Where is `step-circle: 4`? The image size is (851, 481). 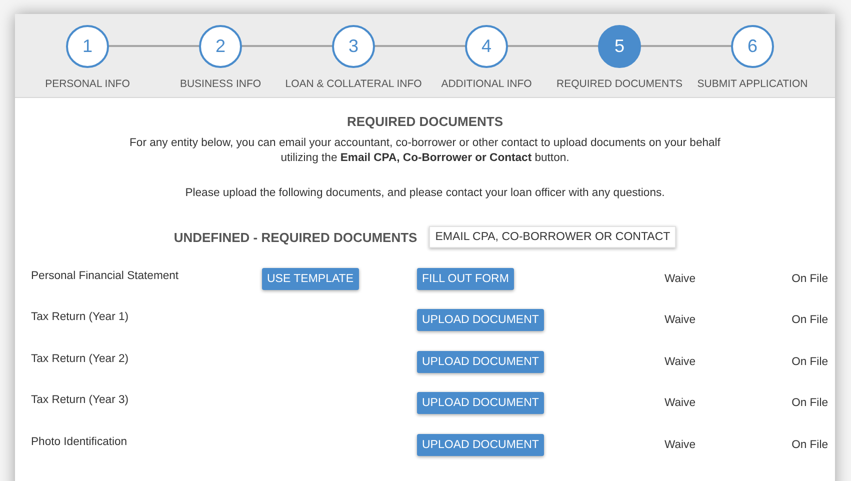 step-circle: 4 is located at coordinates (486, 46).